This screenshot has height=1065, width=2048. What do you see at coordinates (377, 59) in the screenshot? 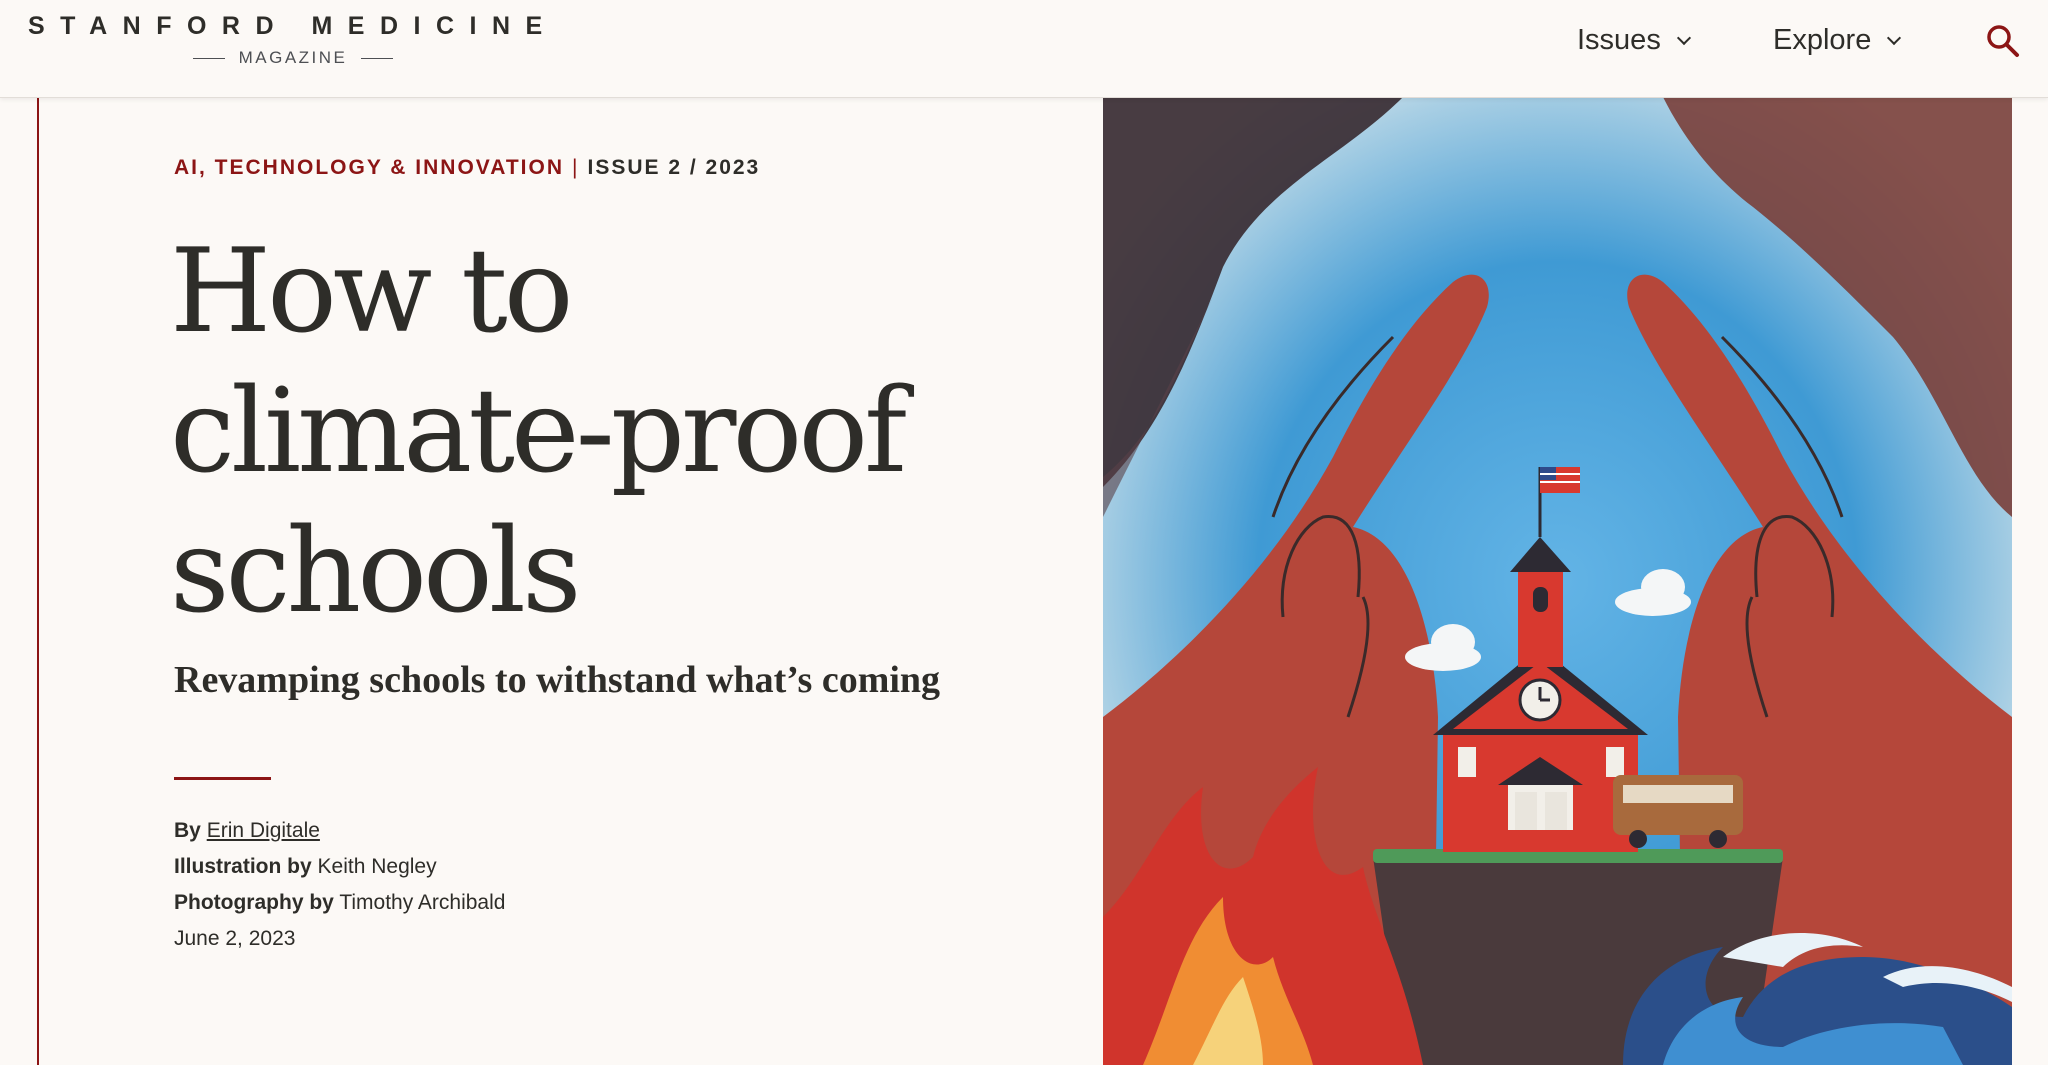
I see `logo-rule-right` at bounding box center [377, 59].